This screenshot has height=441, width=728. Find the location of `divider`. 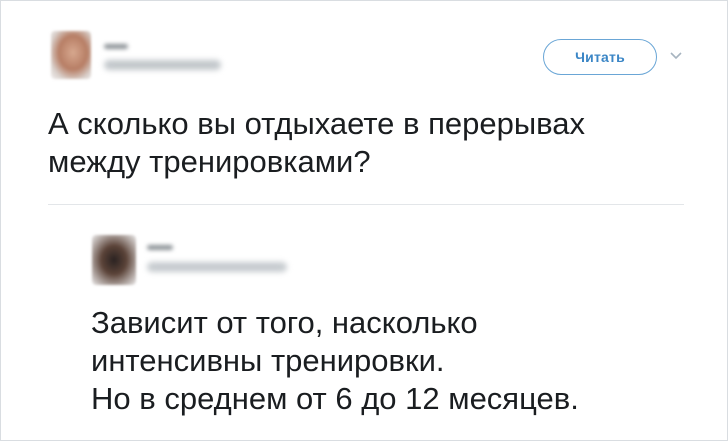

divider is located at coordinates (366, 204).